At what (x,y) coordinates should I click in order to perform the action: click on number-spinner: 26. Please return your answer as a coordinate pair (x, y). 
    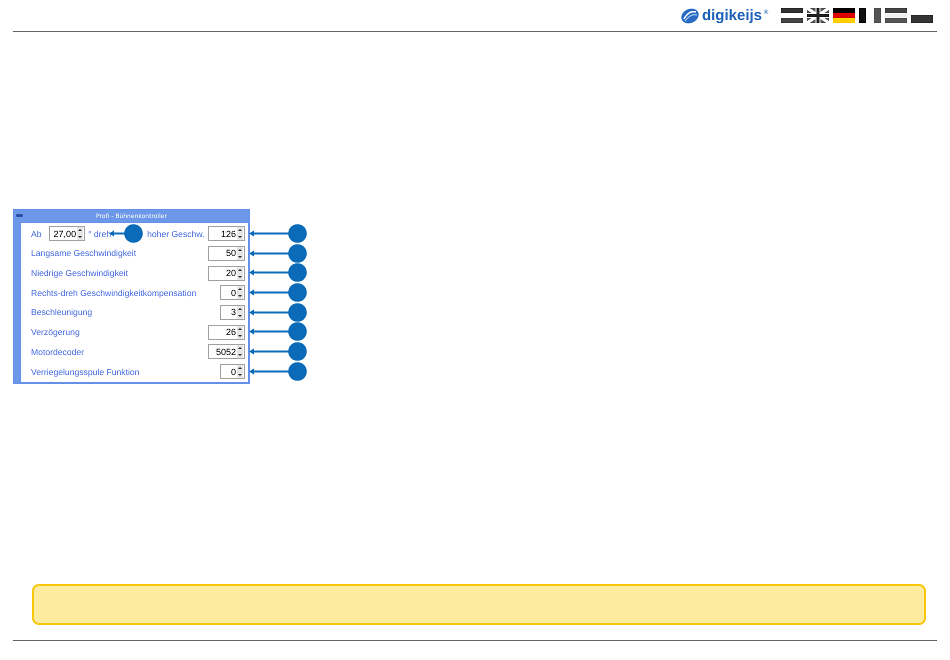
    Looking at the image, I should click on (226, 332).